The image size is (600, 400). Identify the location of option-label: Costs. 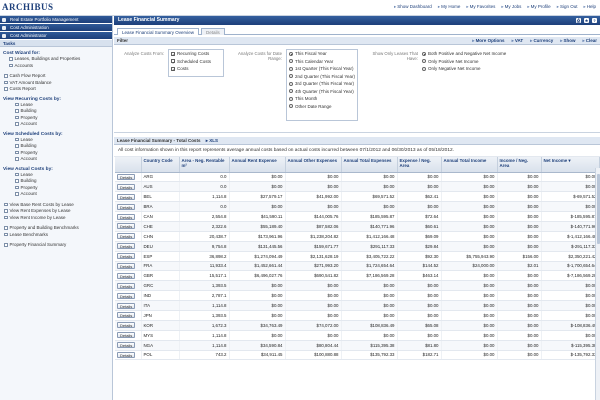
(183, 68).